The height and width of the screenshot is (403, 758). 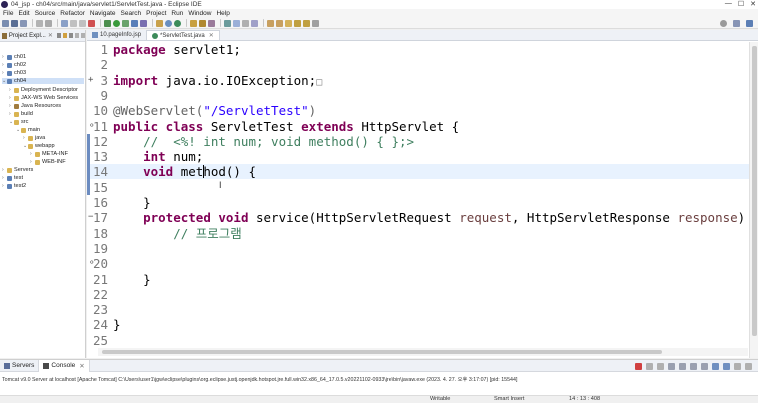 I want to click on code-line: 20 ⚬, so click(x=418, y=263).